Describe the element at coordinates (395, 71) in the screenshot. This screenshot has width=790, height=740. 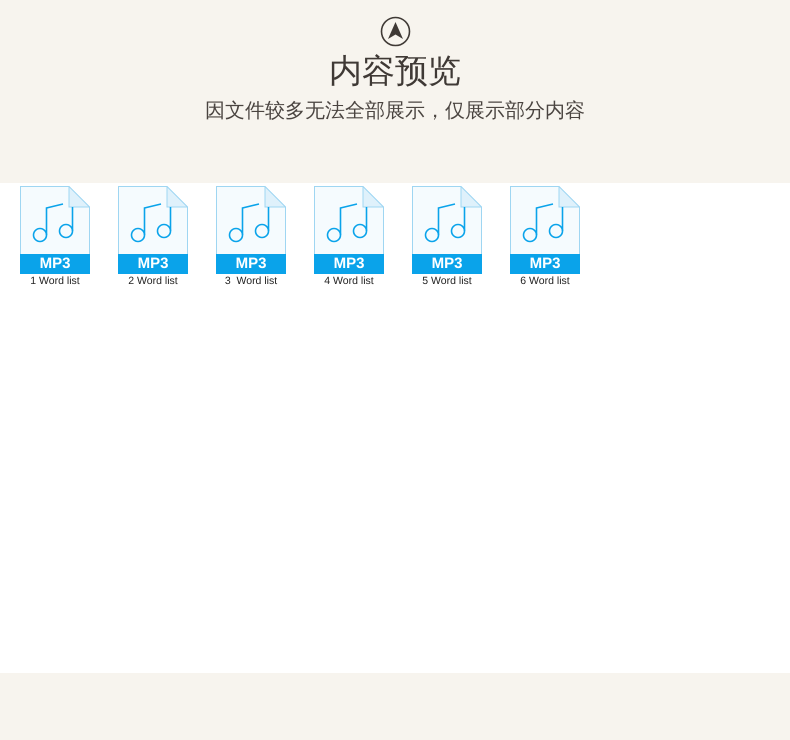
I see `preview-title: 内容预览` at that location.